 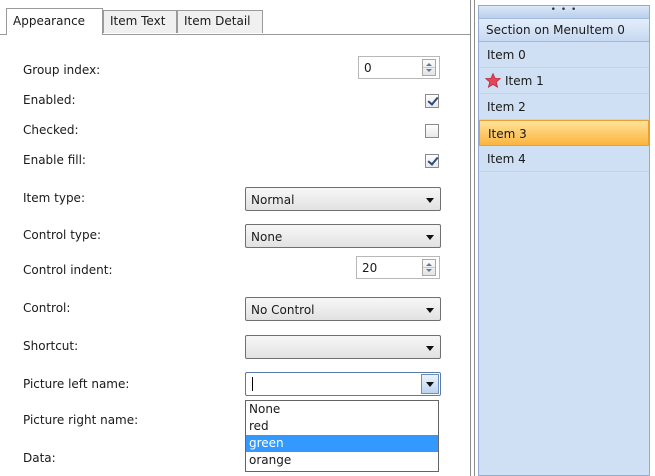 What do you see at coordinates (140, 21) in the screenshot?
I see `tab-item-text: Item Text` at bounding box center [140, 21].